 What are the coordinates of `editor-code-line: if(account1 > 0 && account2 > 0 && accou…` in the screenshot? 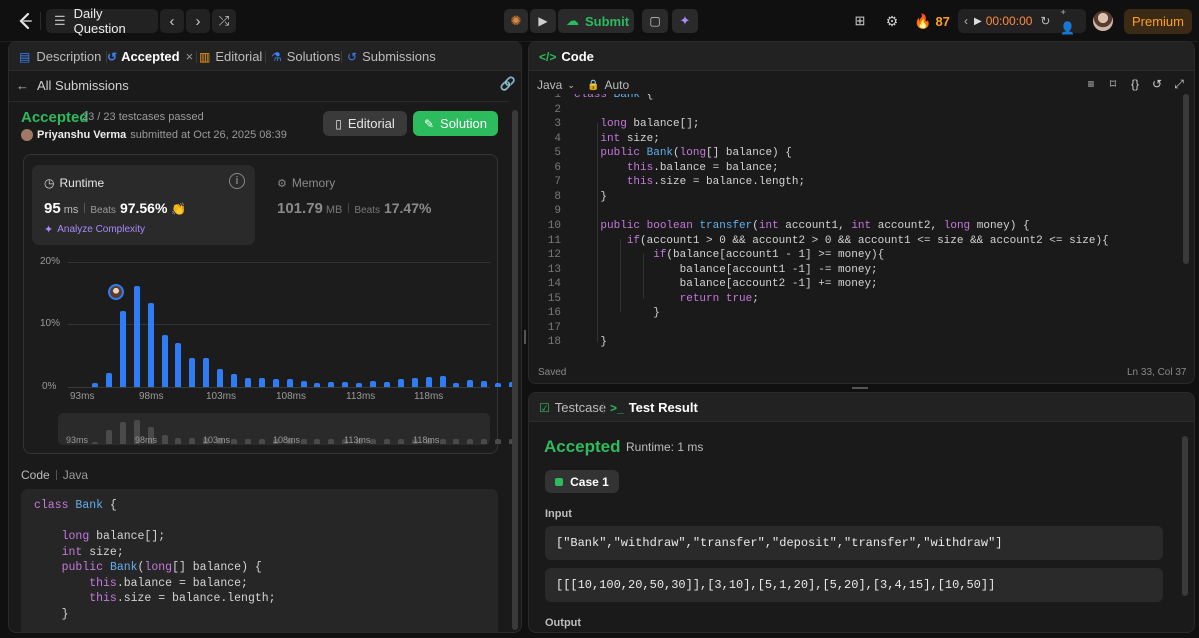 It's located at (841, 242).